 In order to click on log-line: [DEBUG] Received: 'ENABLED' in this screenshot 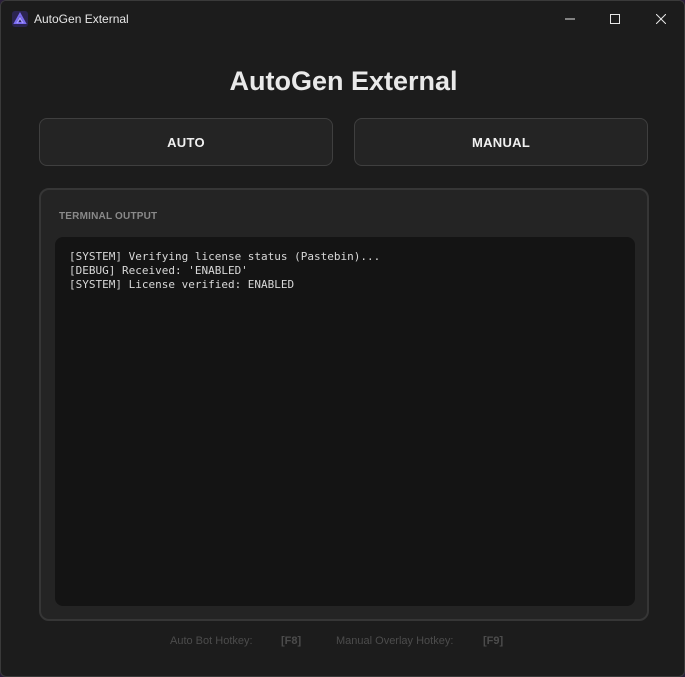, I will do `click(158, 270)`.